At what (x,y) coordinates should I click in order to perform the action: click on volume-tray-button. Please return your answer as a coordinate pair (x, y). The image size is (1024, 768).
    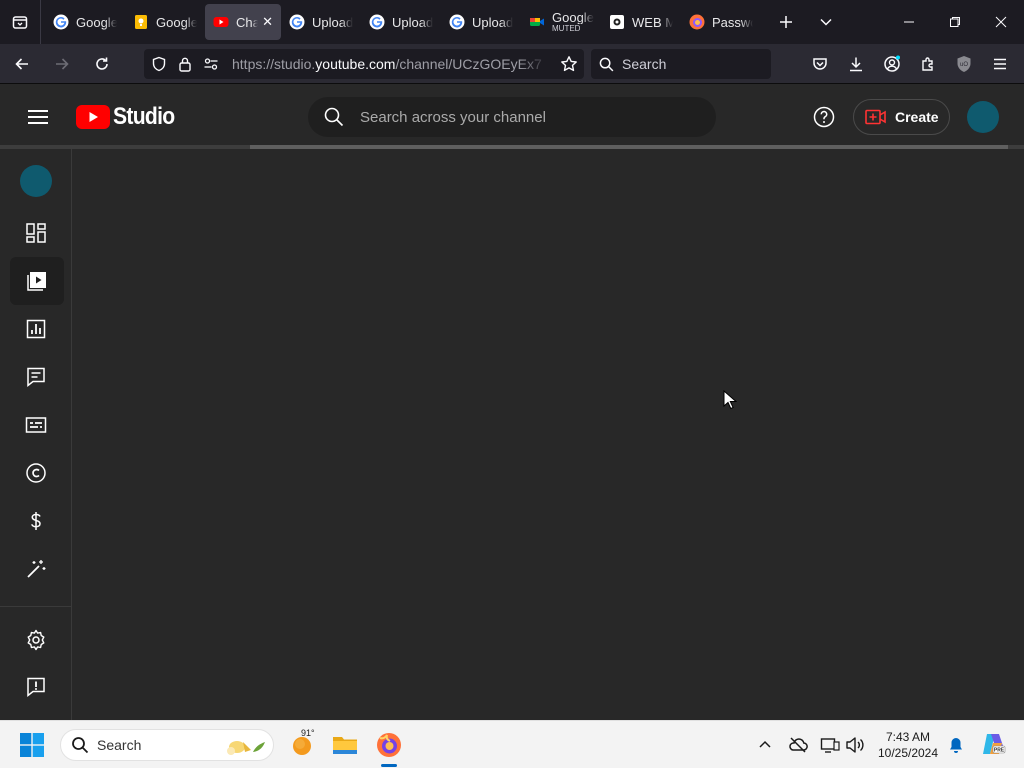
    Looking at the image, I should click on (855, 745).